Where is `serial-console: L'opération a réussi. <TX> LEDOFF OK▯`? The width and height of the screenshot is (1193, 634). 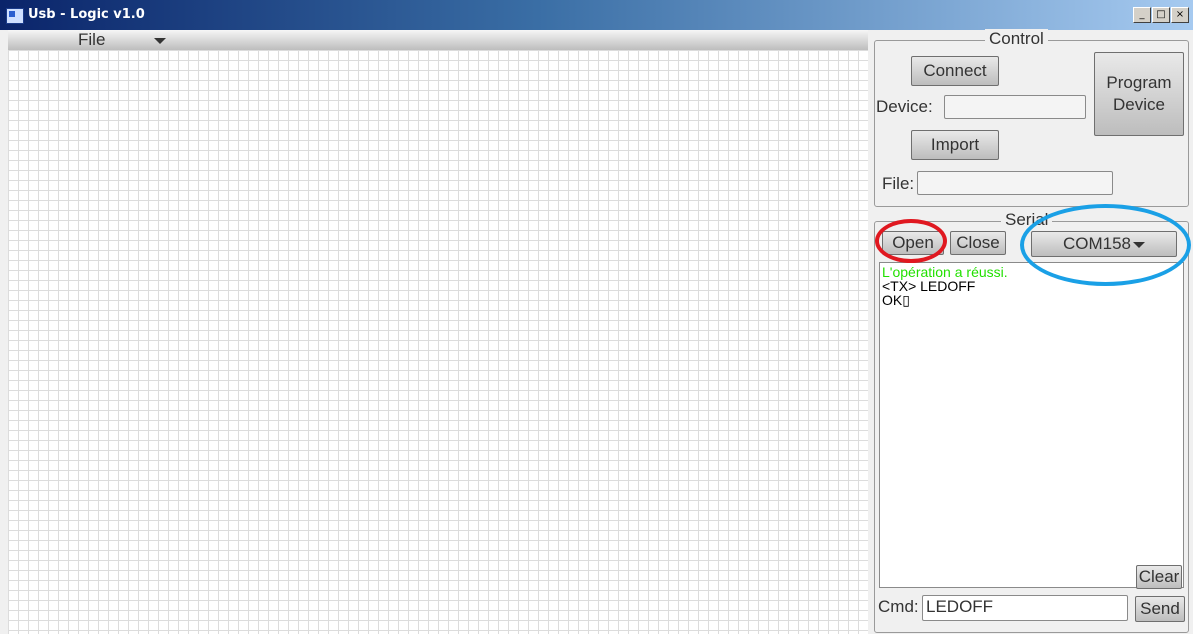 serial-console: L'opération a réussi. <TX> LEDOFF OK▯ is located at coordinates (1031, 425).